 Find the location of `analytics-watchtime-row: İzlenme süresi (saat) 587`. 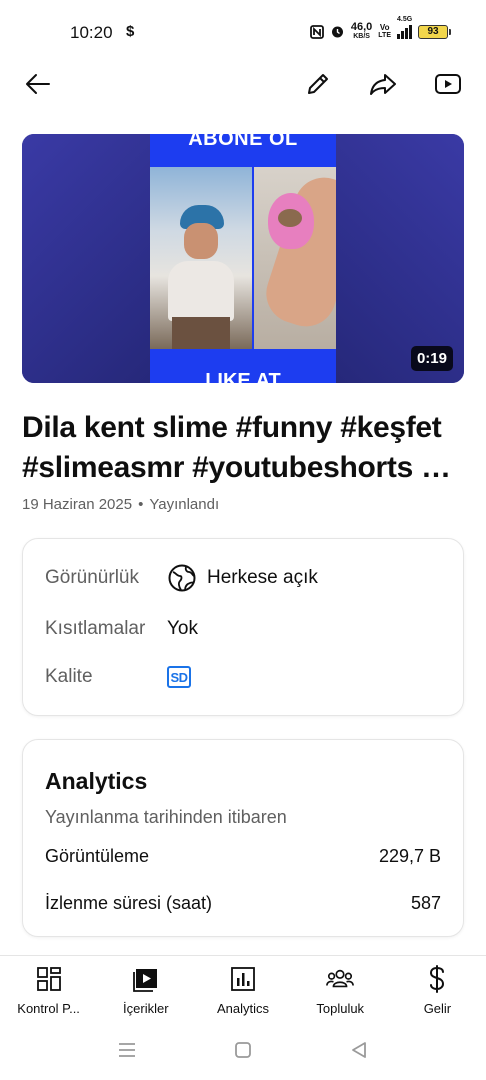

analytics-watchtime-row: İzlenme süresi (saat) 587 is located at coordinates (243, 903).